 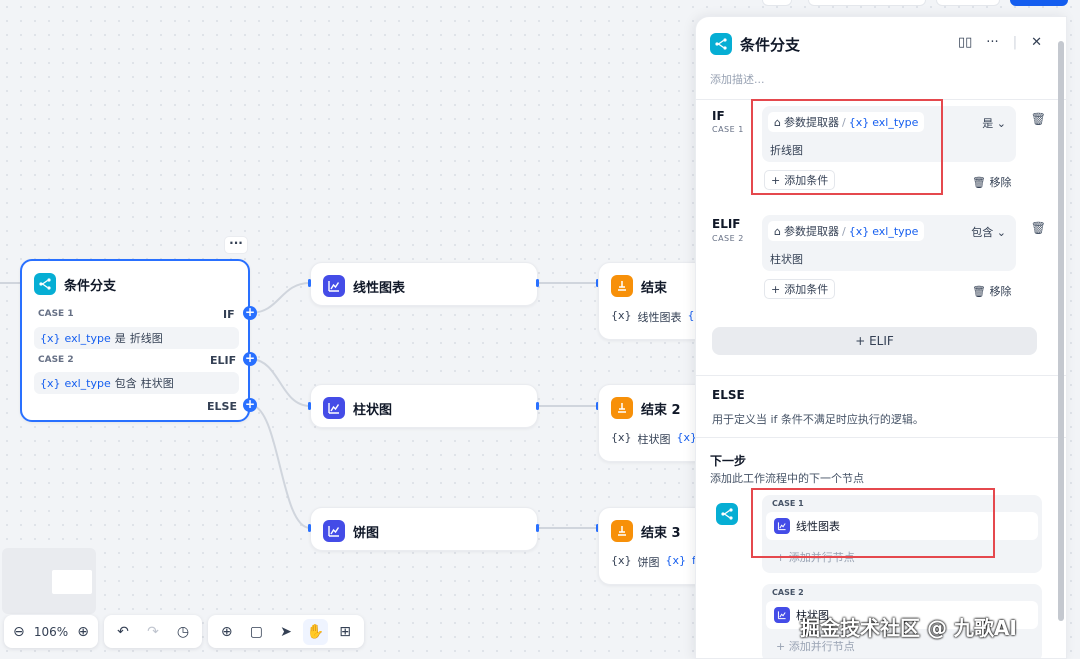 What do you see at coordinates (1036, 42) in the screenshot?
I see `close-icon: ✕` at bounding box center [1036, 42].